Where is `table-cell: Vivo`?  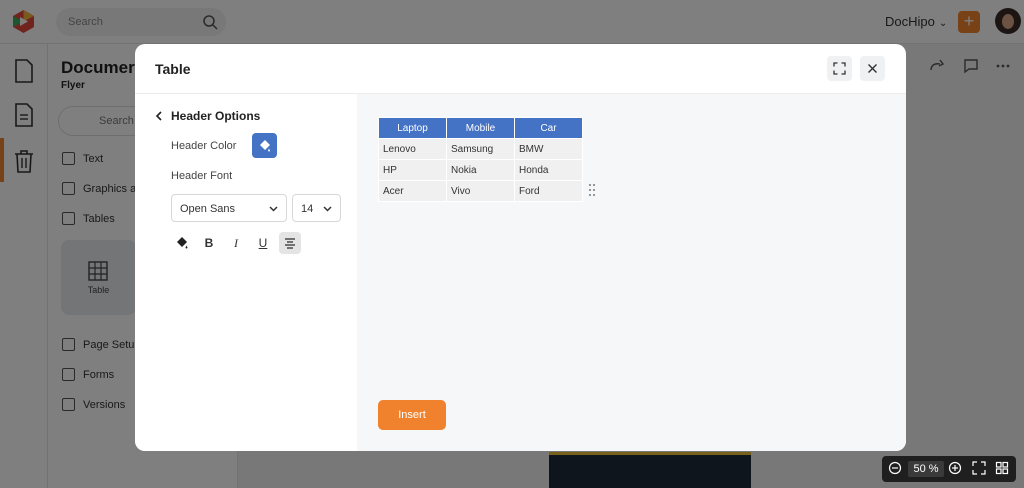 table-cell: Vivo is located at coordinates (480, 191).